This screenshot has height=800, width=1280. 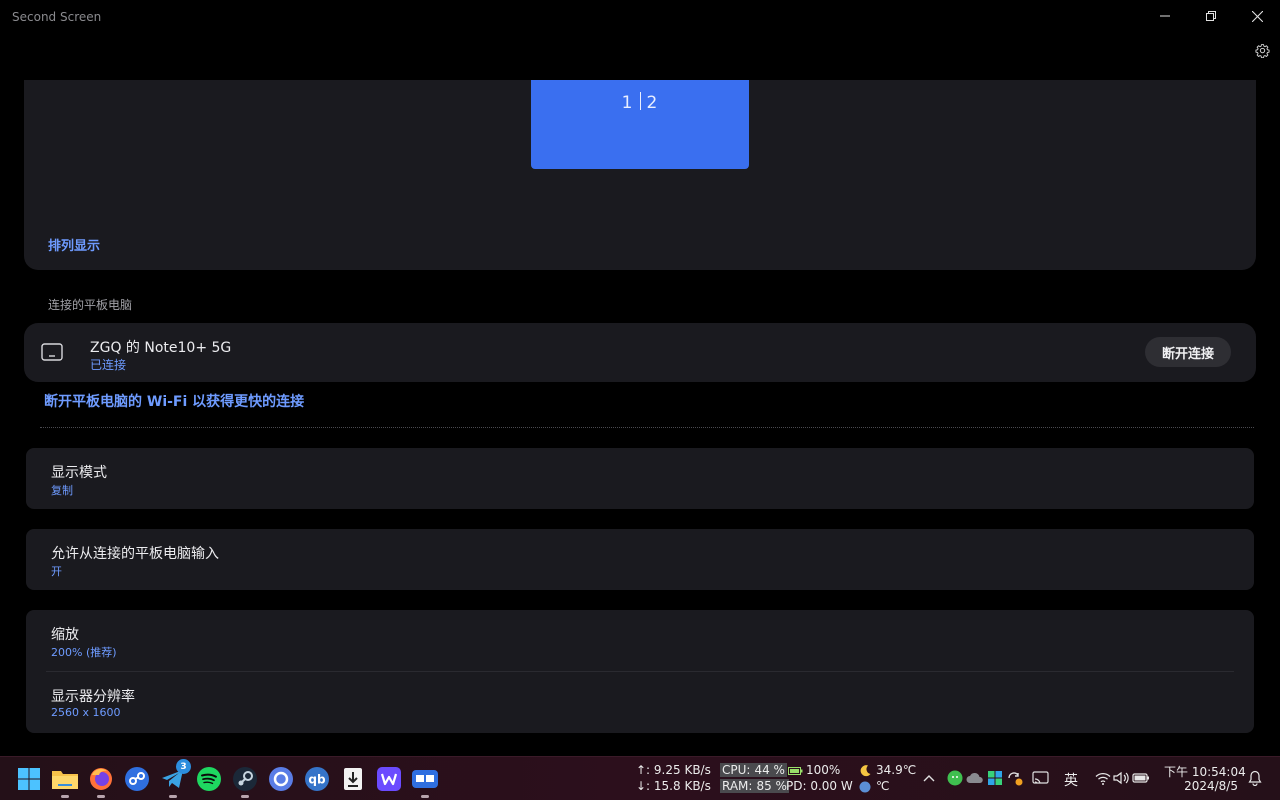 What do you see at coordinates (819, 786) in the screenshot?
I see `power-draw: PD: 0.00 W` at bounding box center [819, 786].